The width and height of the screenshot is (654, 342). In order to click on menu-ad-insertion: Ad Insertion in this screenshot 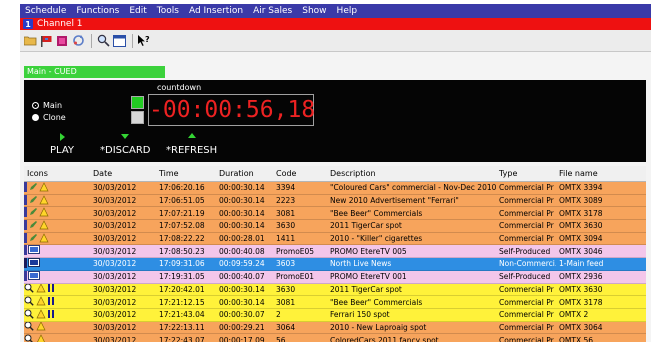, I will do `click(216, 11)`.